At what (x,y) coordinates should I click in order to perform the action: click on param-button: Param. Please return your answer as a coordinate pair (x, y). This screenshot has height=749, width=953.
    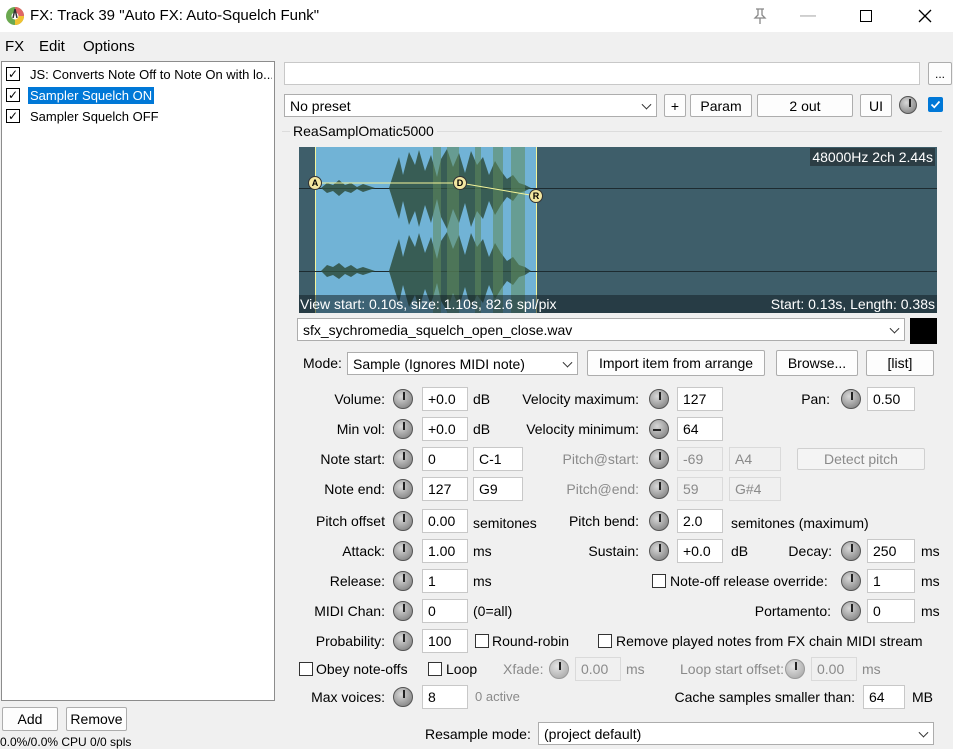
    Looking at the image, I should click on (721, 105).